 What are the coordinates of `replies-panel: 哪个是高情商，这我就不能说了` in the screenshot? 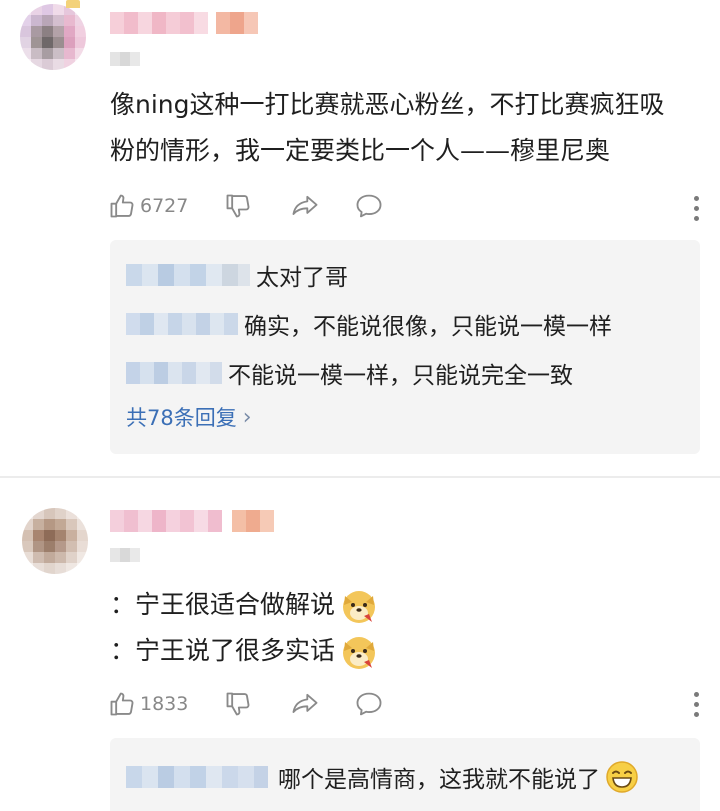 It's located at (405, 774).